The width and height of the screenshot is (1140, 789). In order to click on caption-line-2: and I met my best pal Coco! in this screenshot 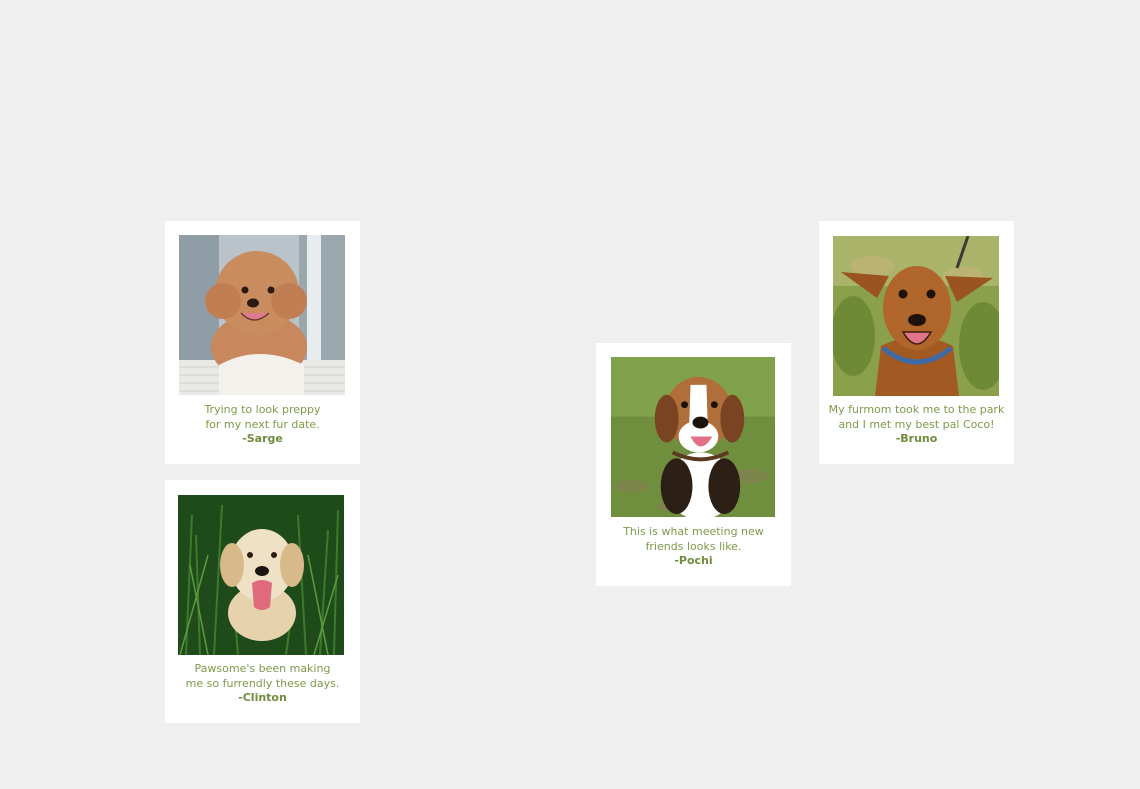, I will do `click(916, 424)`.